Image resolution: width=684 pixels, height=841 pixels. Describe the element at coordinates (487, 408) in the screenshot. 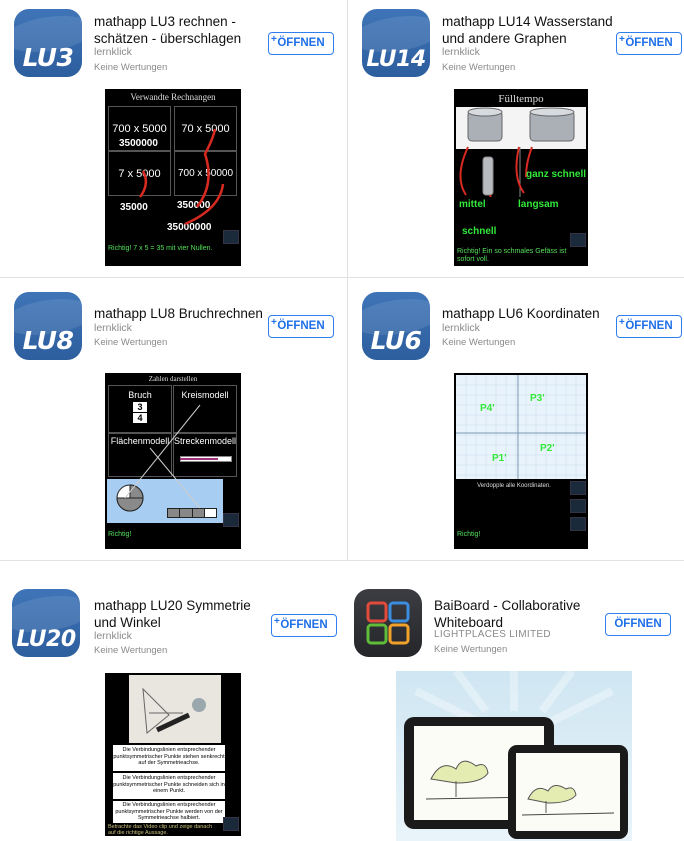

I see `point-label: P4'` at that location.